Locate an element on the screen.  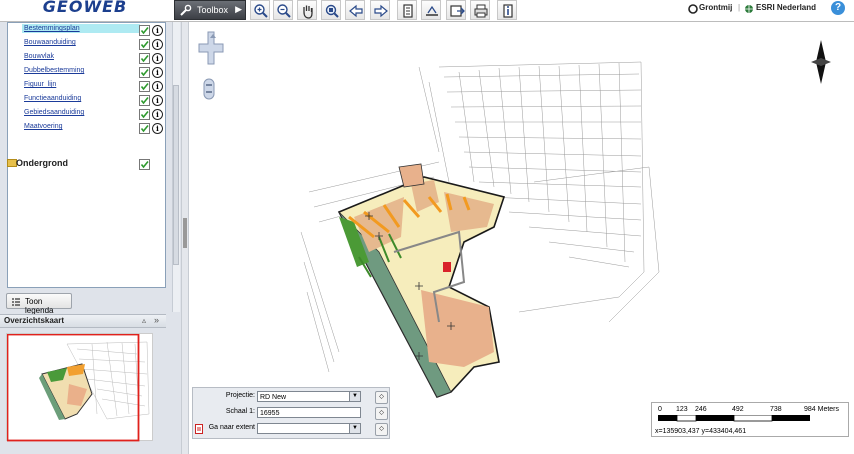
overview-header: Overzichtskaart ▵ » is located at coordinates (83, 321).